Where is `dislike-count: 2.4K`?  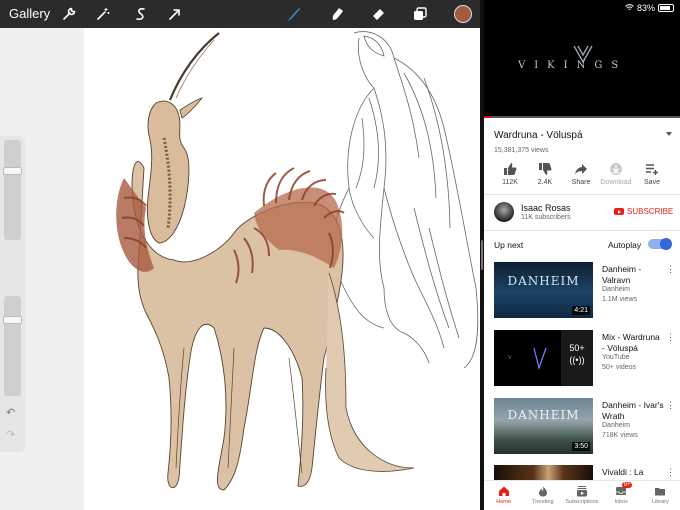 dislike-count: 2.4K is located at coordinates (545, 182).